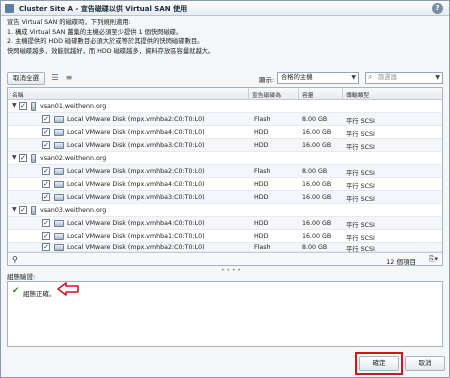 This screenshot has height=378, width=450. What do you see at coordinates (266, 94) in the screenshot?
I see `column-header-claim: 宣告磁碟為` at bounding box center [266, 94].